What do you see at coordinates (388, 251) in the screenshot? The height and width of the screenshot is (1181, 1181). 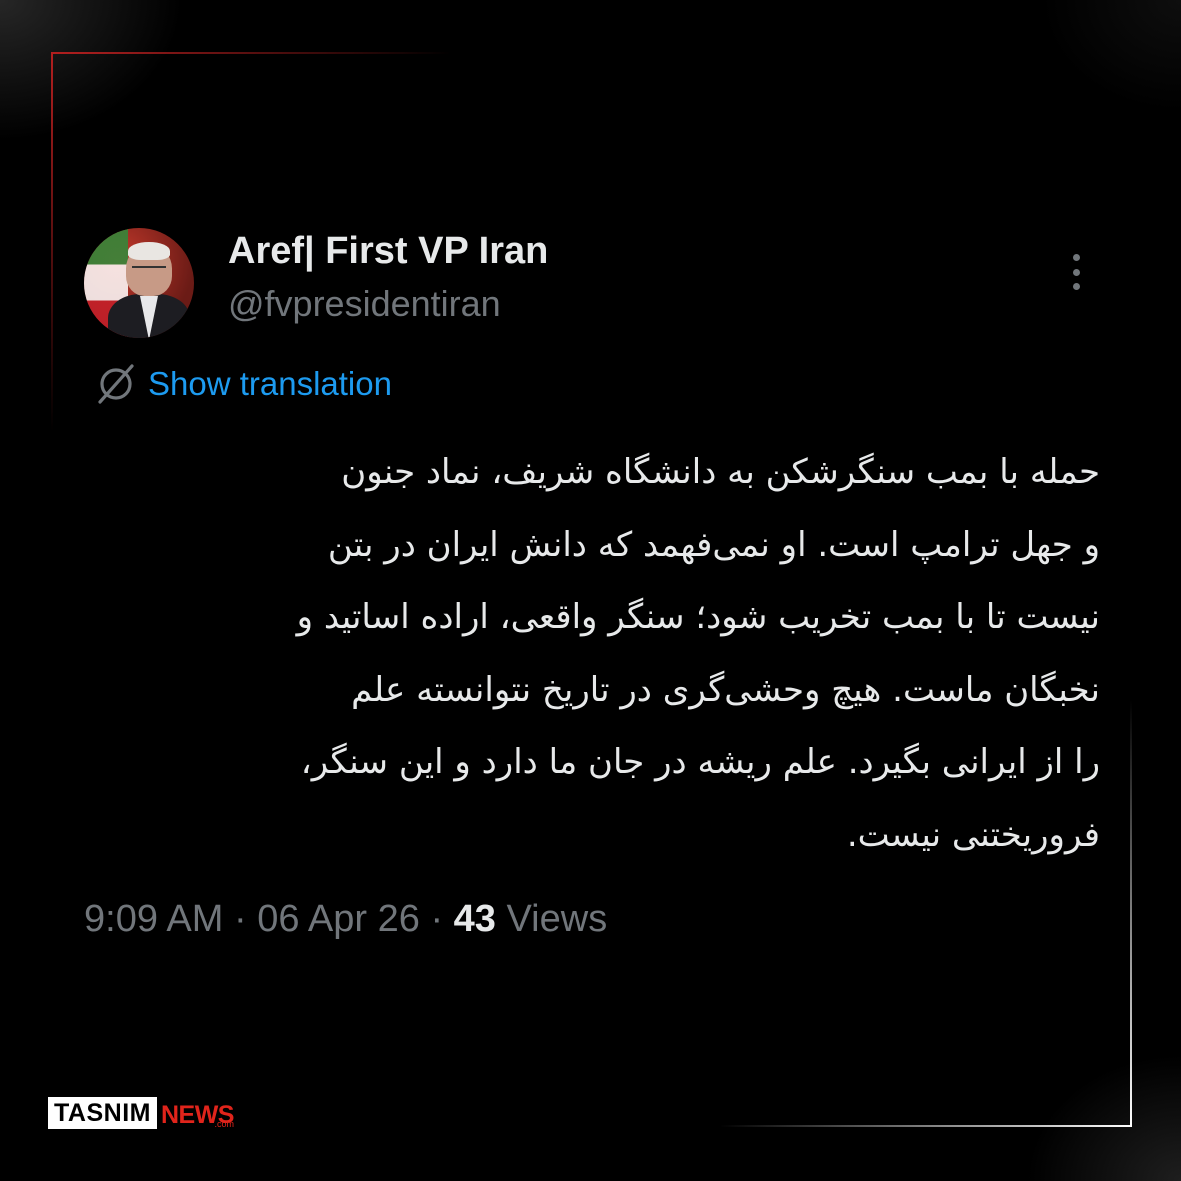 I see `author-display-name: Aref| First VP Iran` at bounding box center [388, 251].